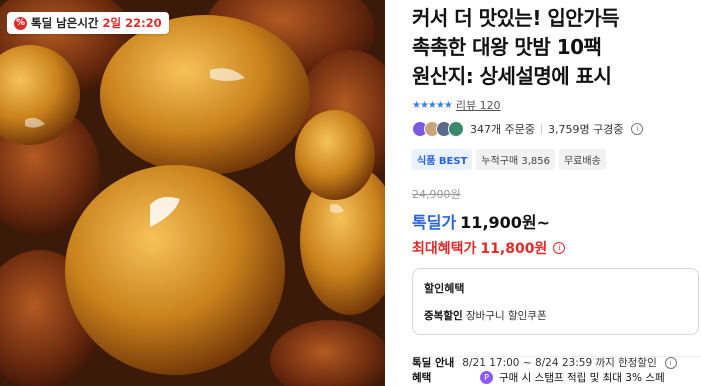 This screenshot has width=701, height=386. Describe the element at coordinates (442, 159) in the screenshot. I see `tag-food-best: 식품 BEST` at that location.